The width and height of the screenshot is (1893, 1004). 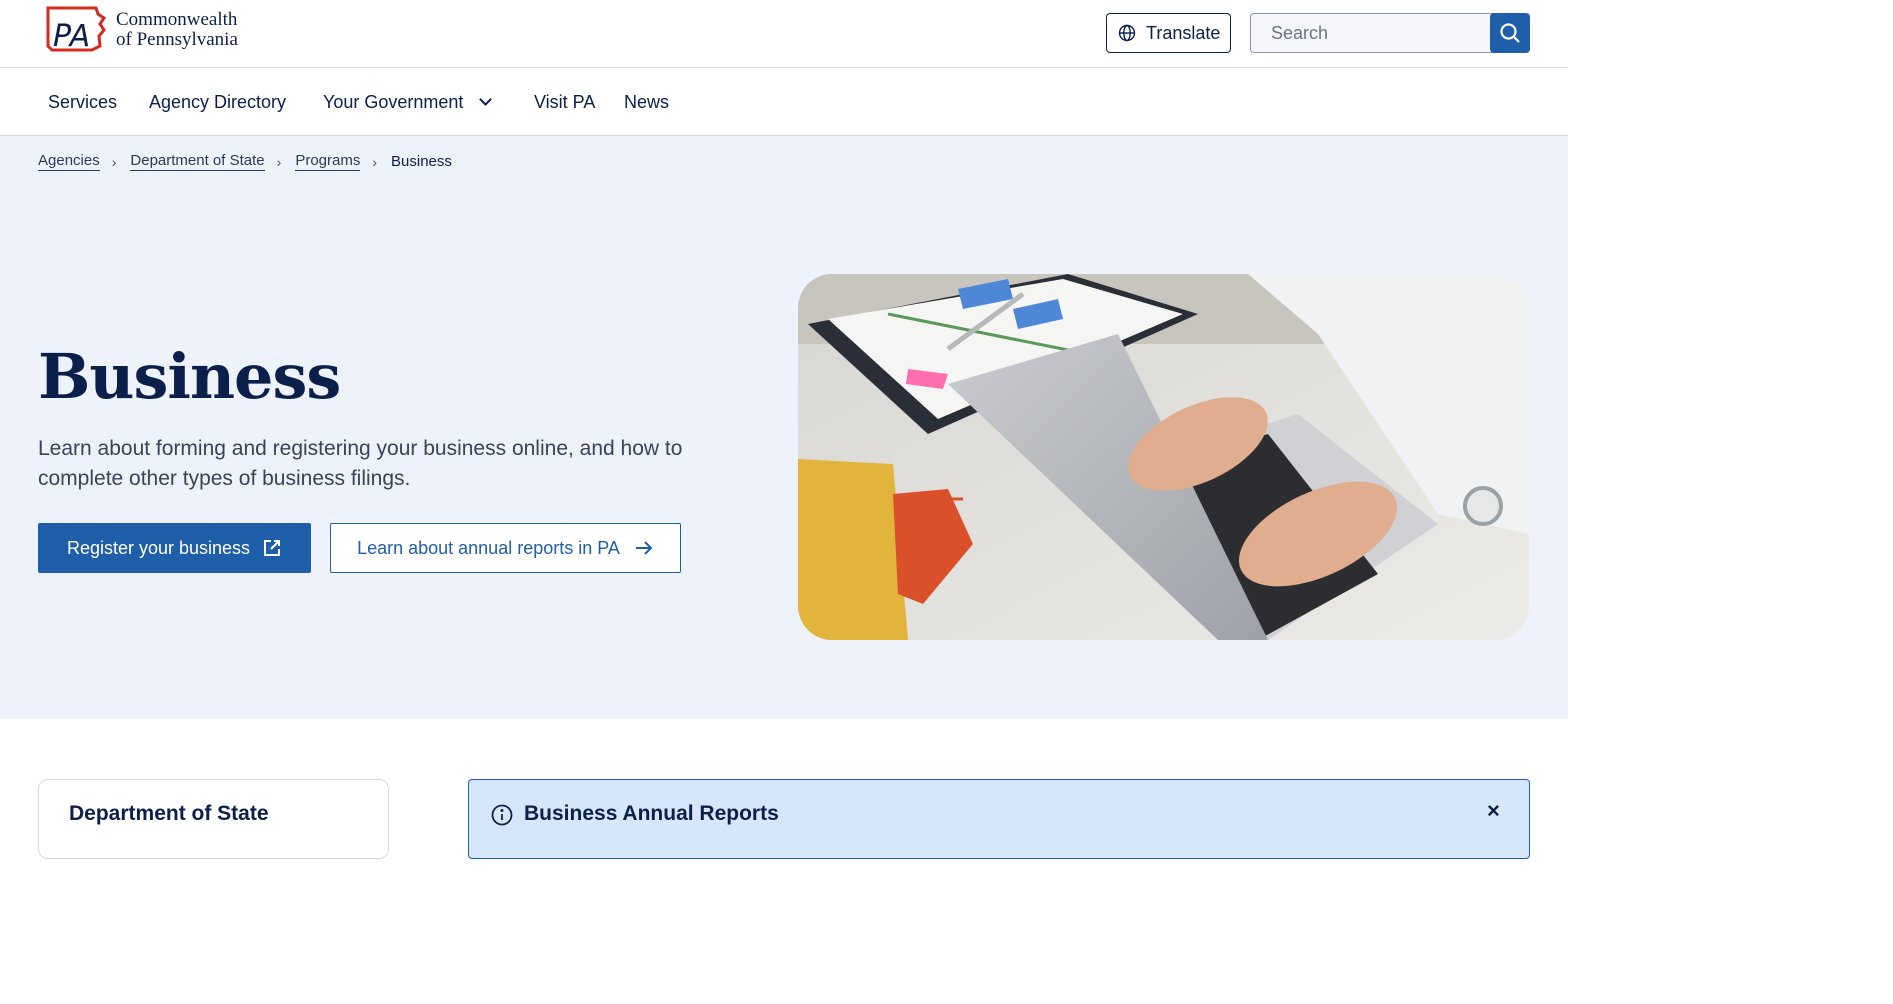 What do you see at coordinates (189, 376) in the screenshot?
I see `page-title: Business` at bounding box center [189, 376].